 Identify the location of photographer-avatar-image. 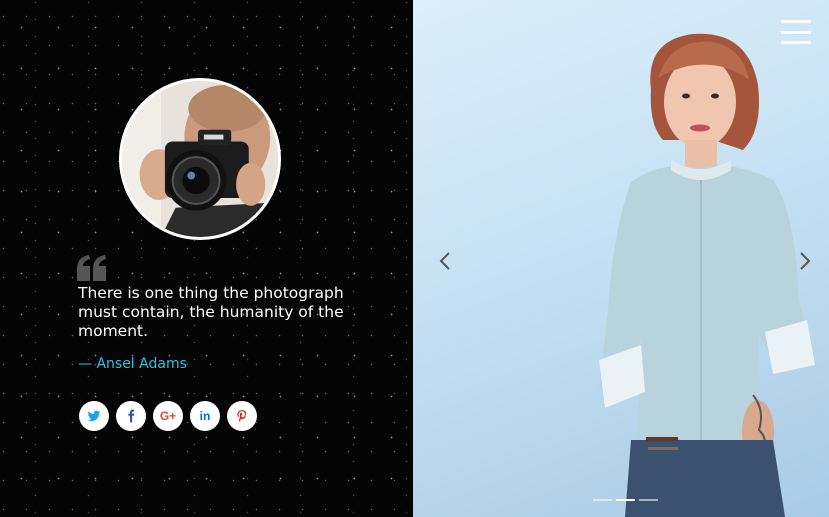
(200, 159).